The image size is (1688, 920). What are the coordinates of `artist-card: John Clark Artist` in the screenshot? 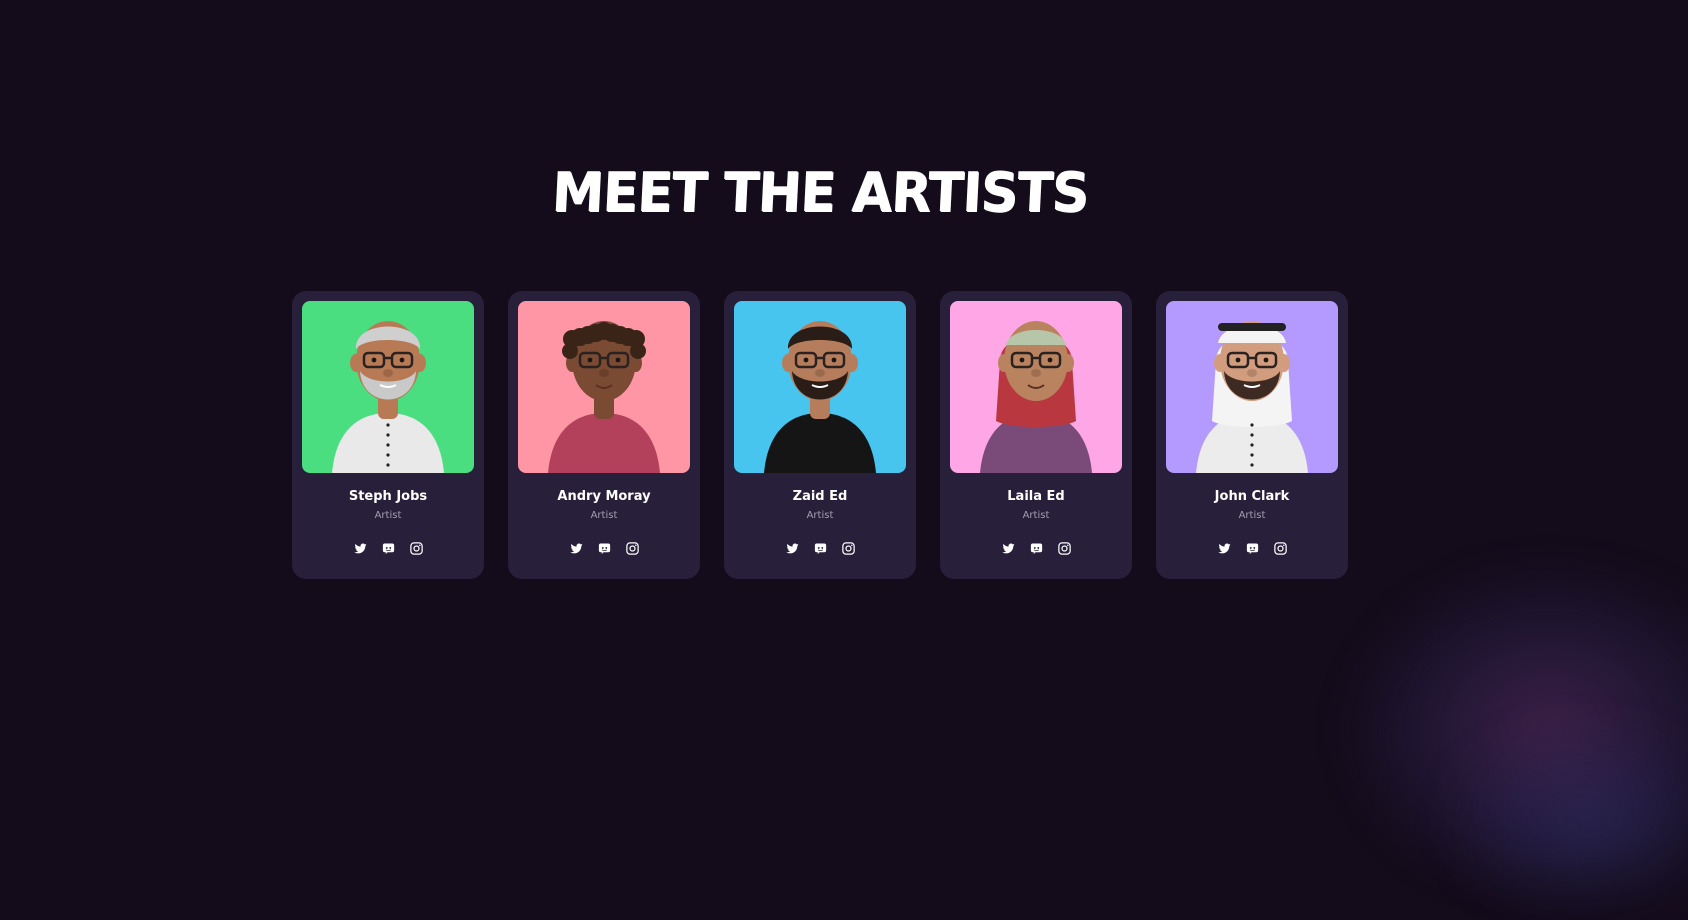 It's located at (1252, 435).